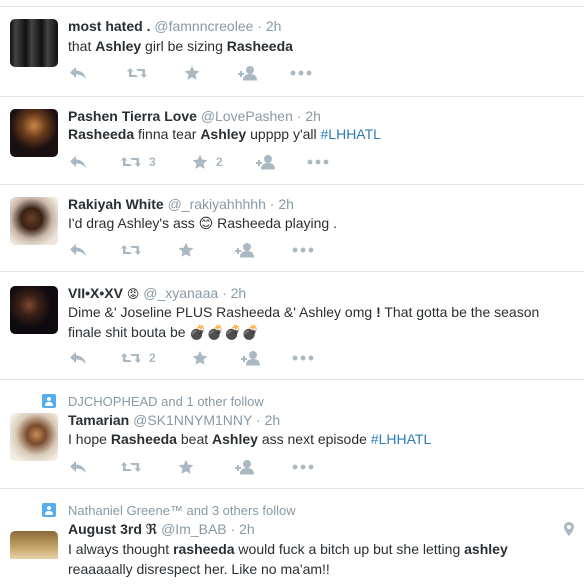 Image resolution: width=584 pixels, height=588 pixels. I want to click on tweet-actions: 2, so click(191, 358).